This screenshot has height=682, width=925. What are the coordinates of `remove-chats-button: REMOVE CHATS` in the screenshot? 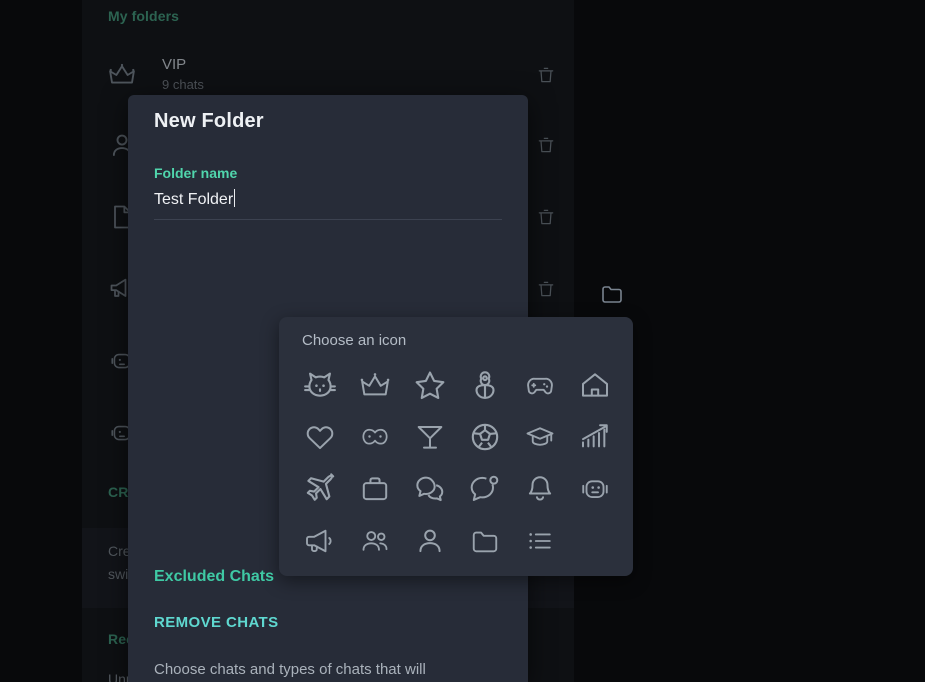 It's located at (216, 622).